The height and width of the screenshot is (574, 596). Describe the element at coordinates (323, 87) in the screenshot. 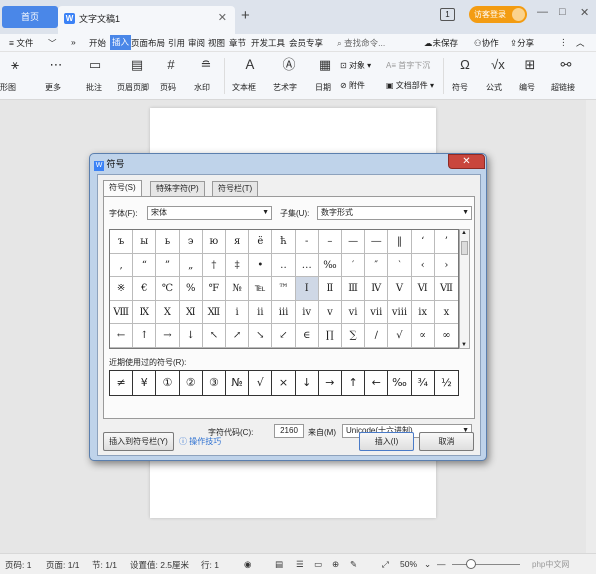

I see `ribbon-date: 日期` at that location.